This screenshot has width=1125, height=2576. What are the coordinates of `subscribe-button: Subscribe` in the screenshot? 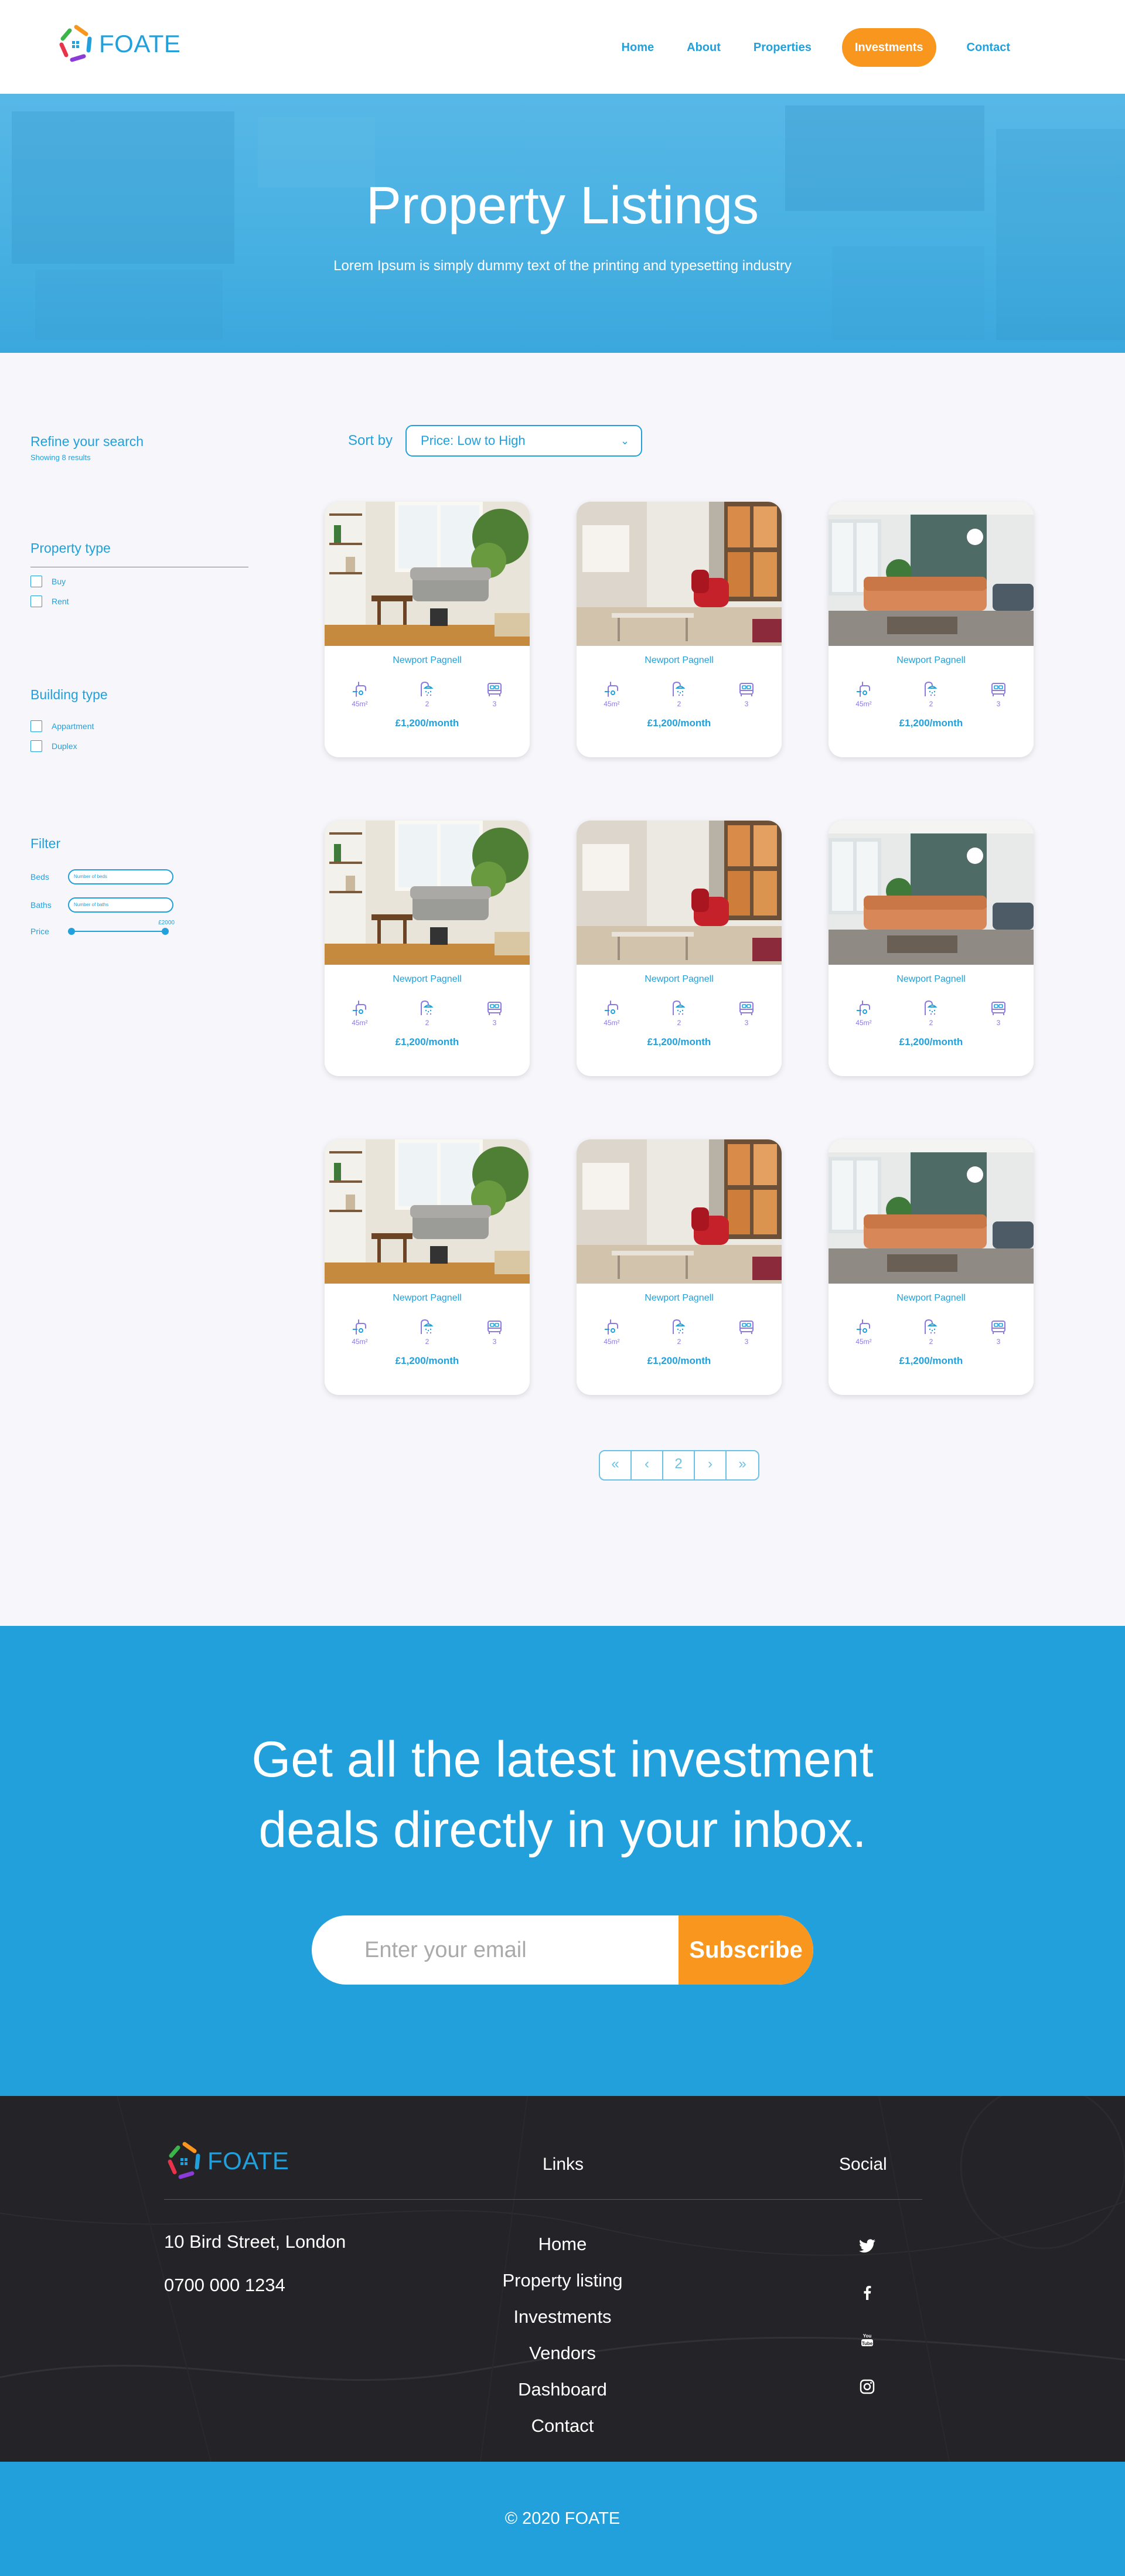 It's located at (746, 1950).